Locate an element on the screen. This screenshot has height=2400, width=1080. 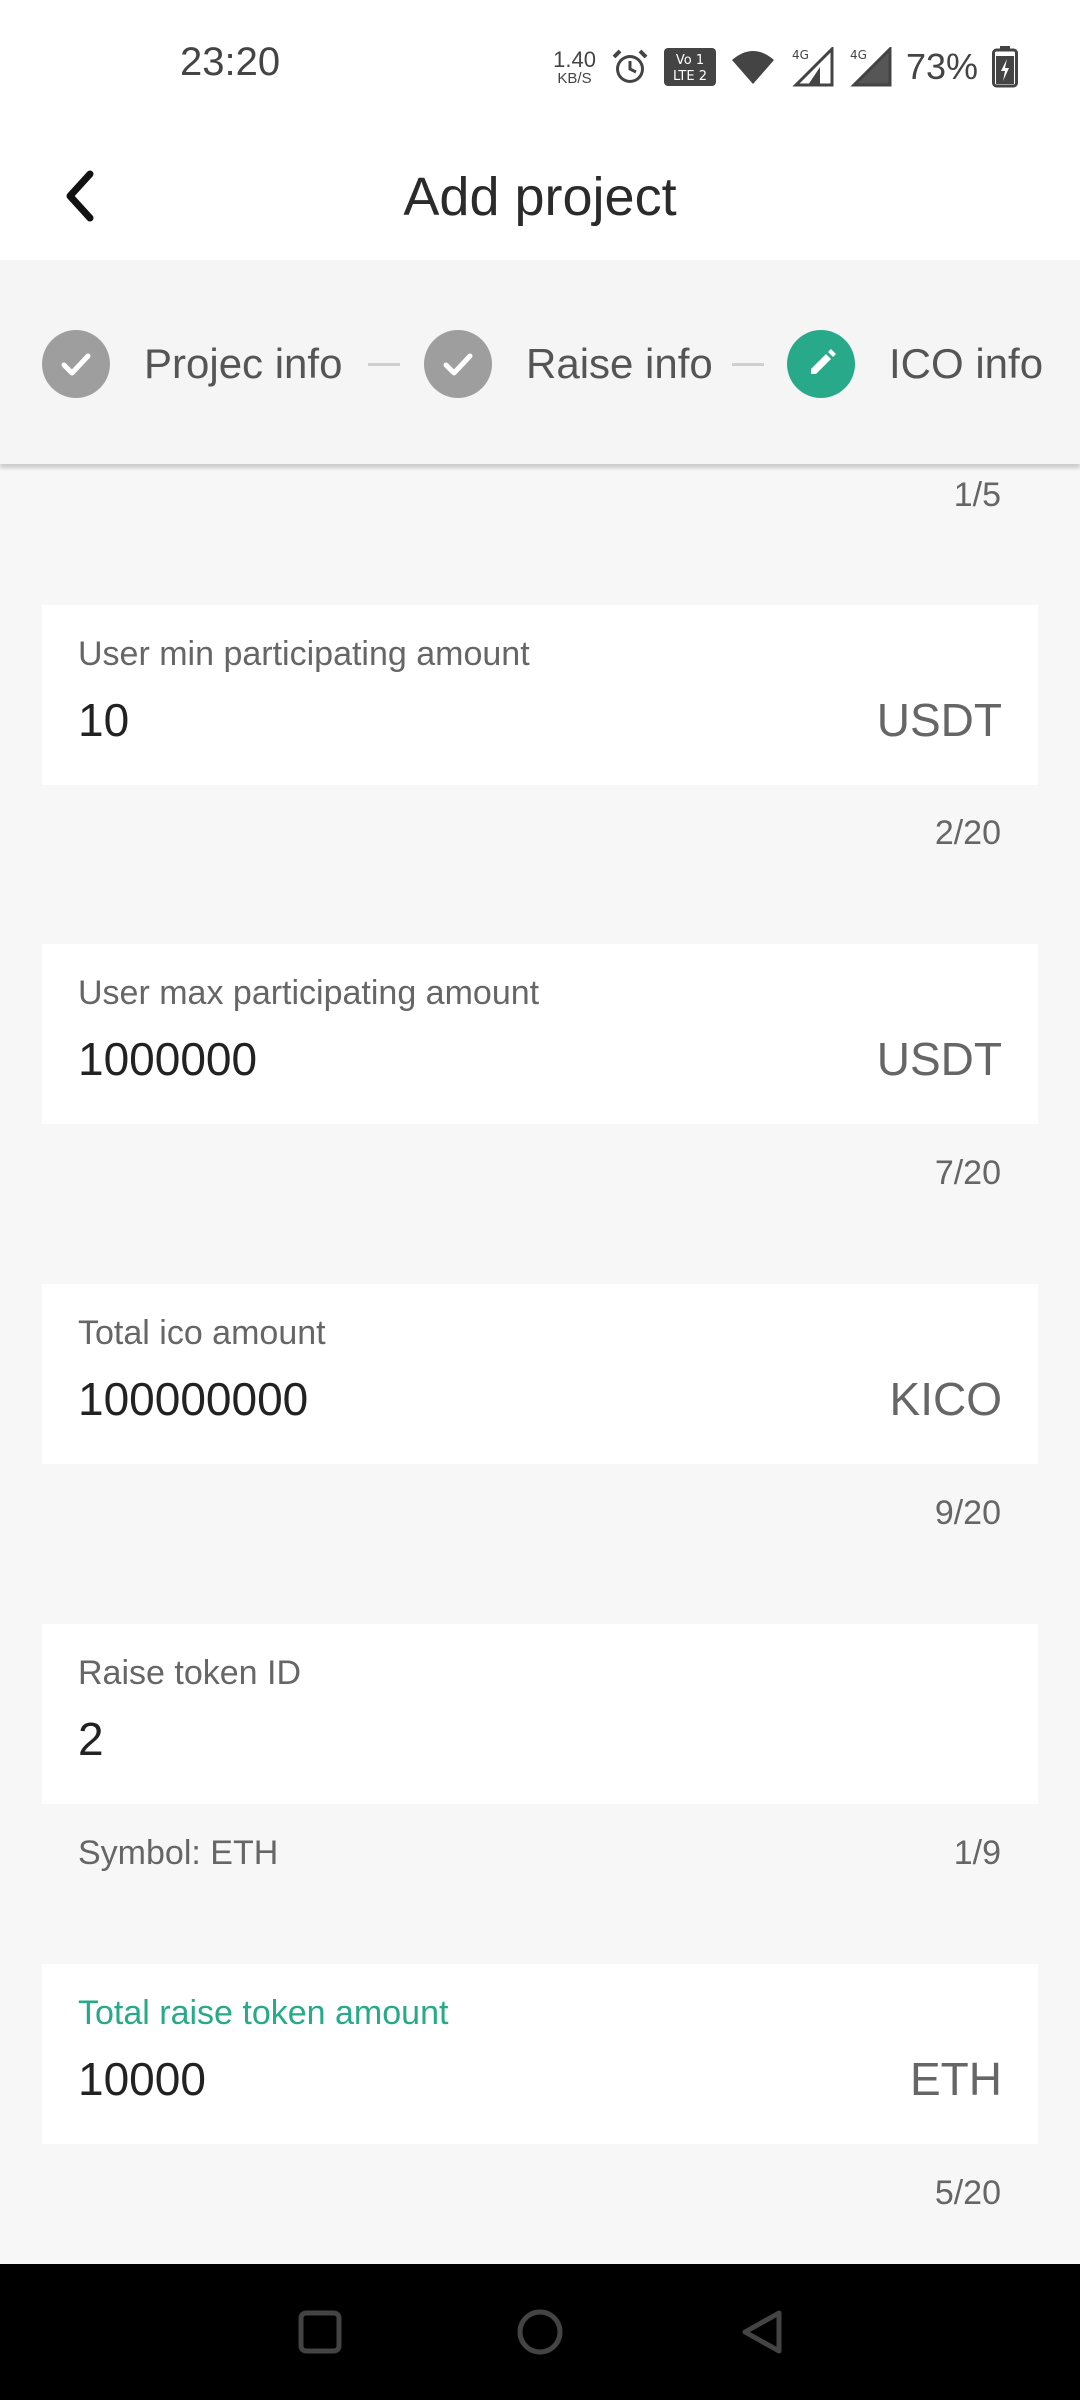
wifi-icon is located at coordinates (753, 67).